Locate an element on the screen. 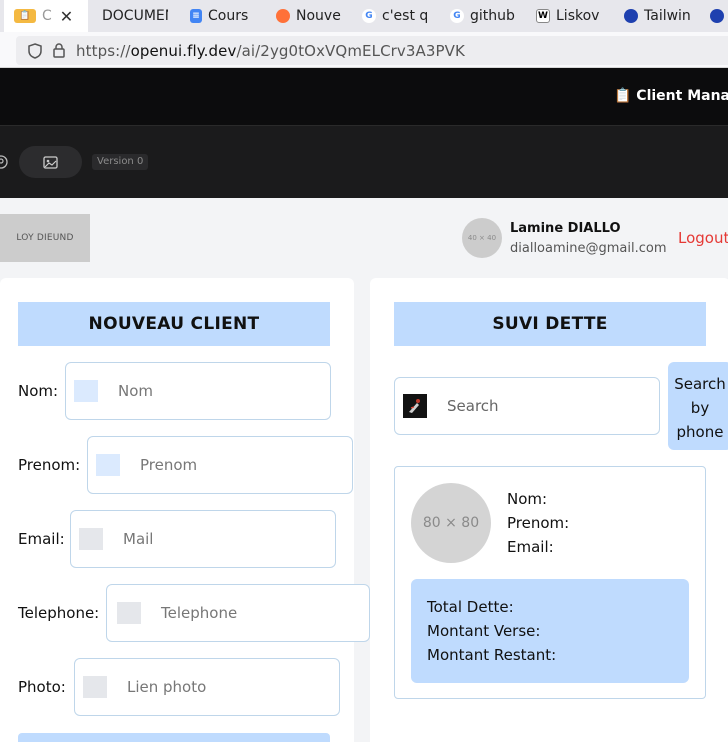 The height and width of the screenshot is (742, 728). button-line: phone is located at coordinates (700, 432).